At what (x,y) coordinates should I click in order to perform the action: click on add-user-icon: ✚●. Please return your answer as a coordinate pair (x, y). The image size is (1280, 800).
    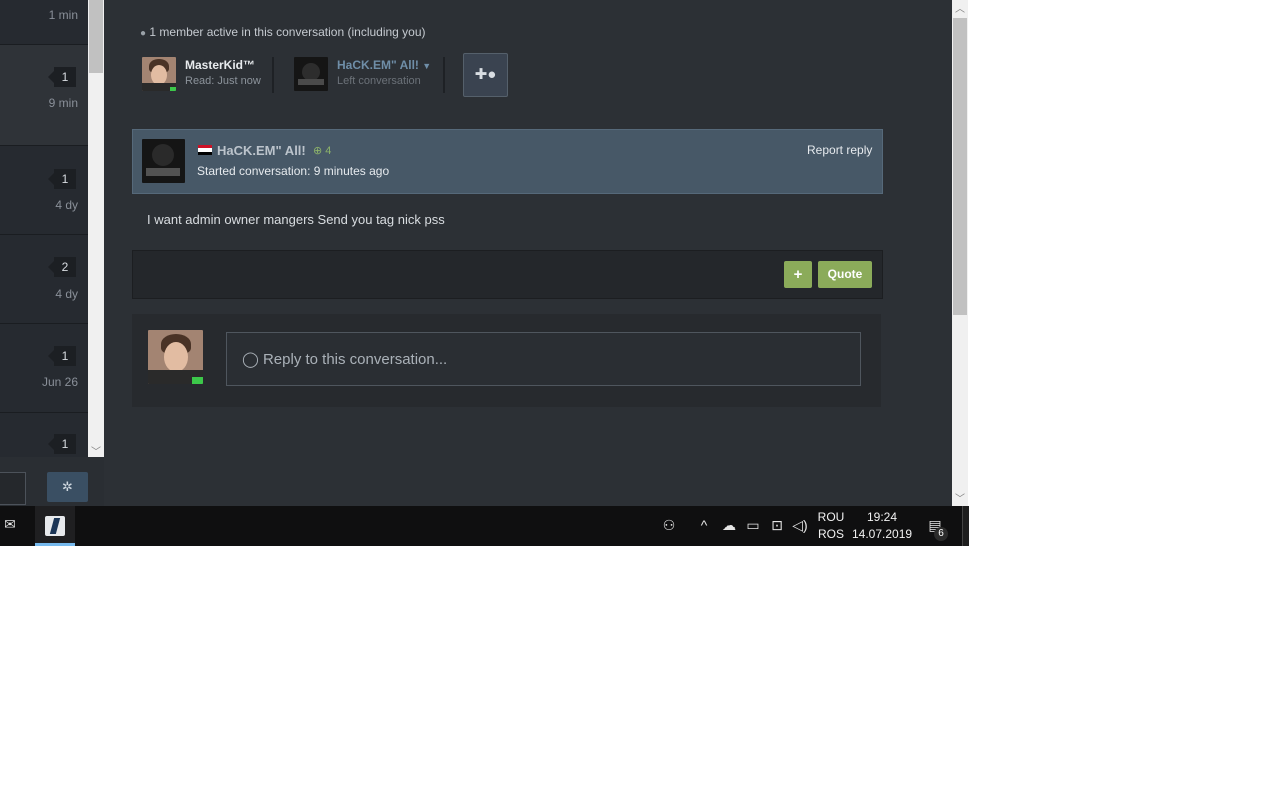
    Looking at the image, I should click on (485, 74).